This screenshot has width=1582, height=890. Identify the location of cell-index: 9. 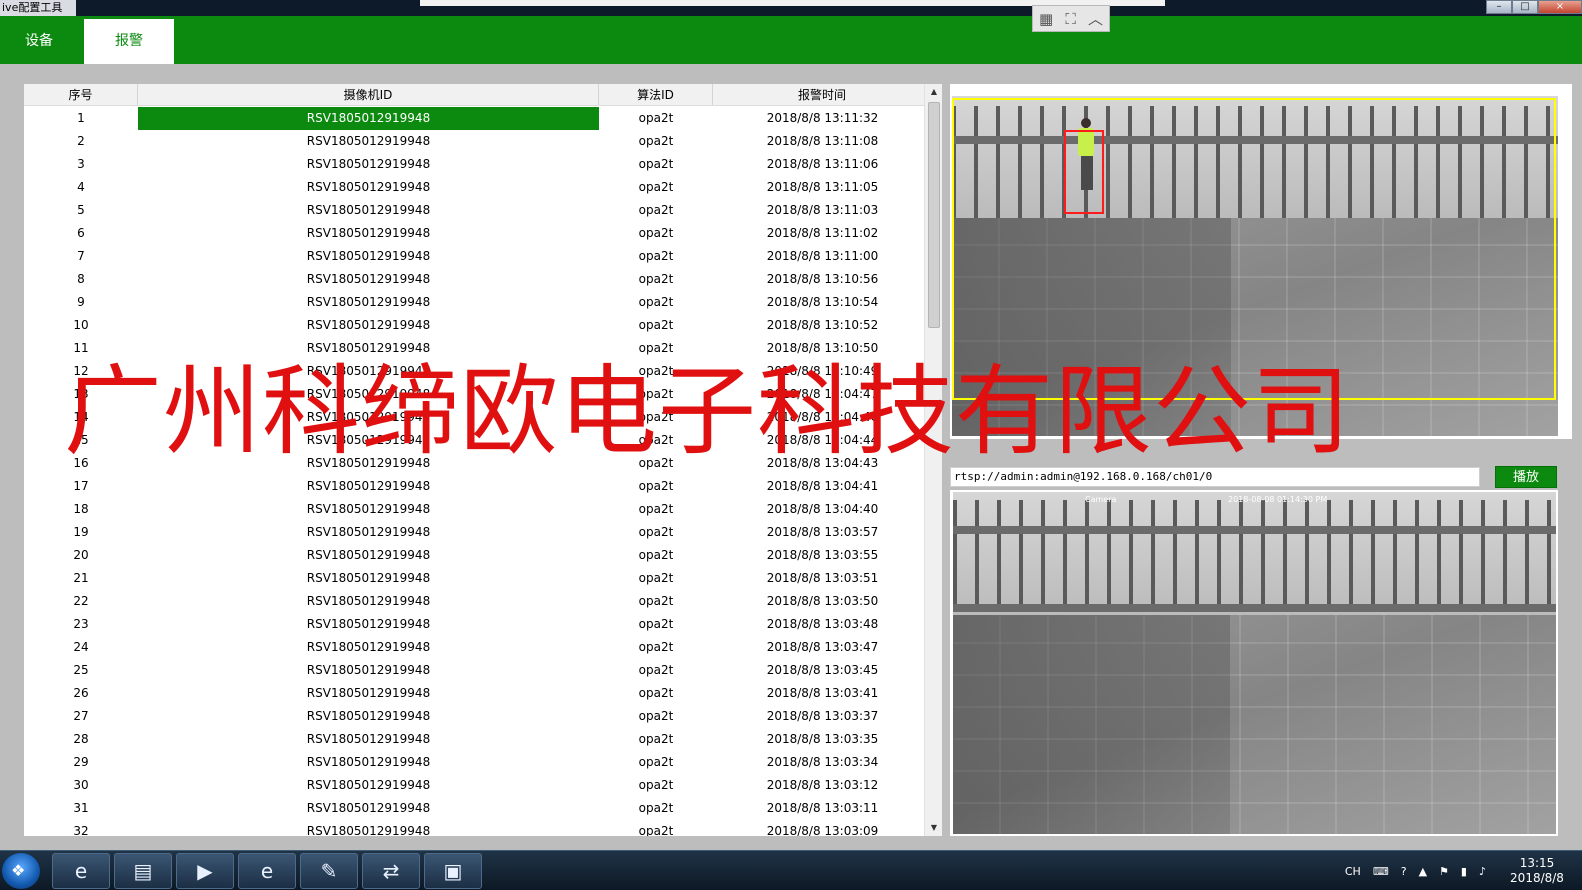
(81, 302).